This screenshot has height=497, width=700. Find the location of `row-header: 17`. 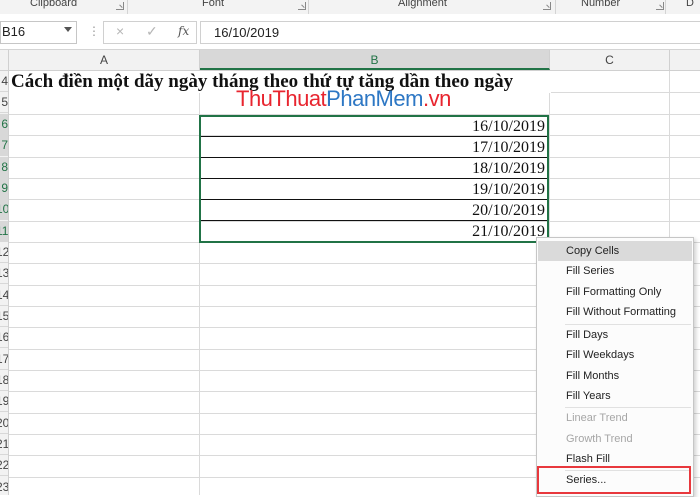

row-header: 17 is located at coordinates (4, 359).